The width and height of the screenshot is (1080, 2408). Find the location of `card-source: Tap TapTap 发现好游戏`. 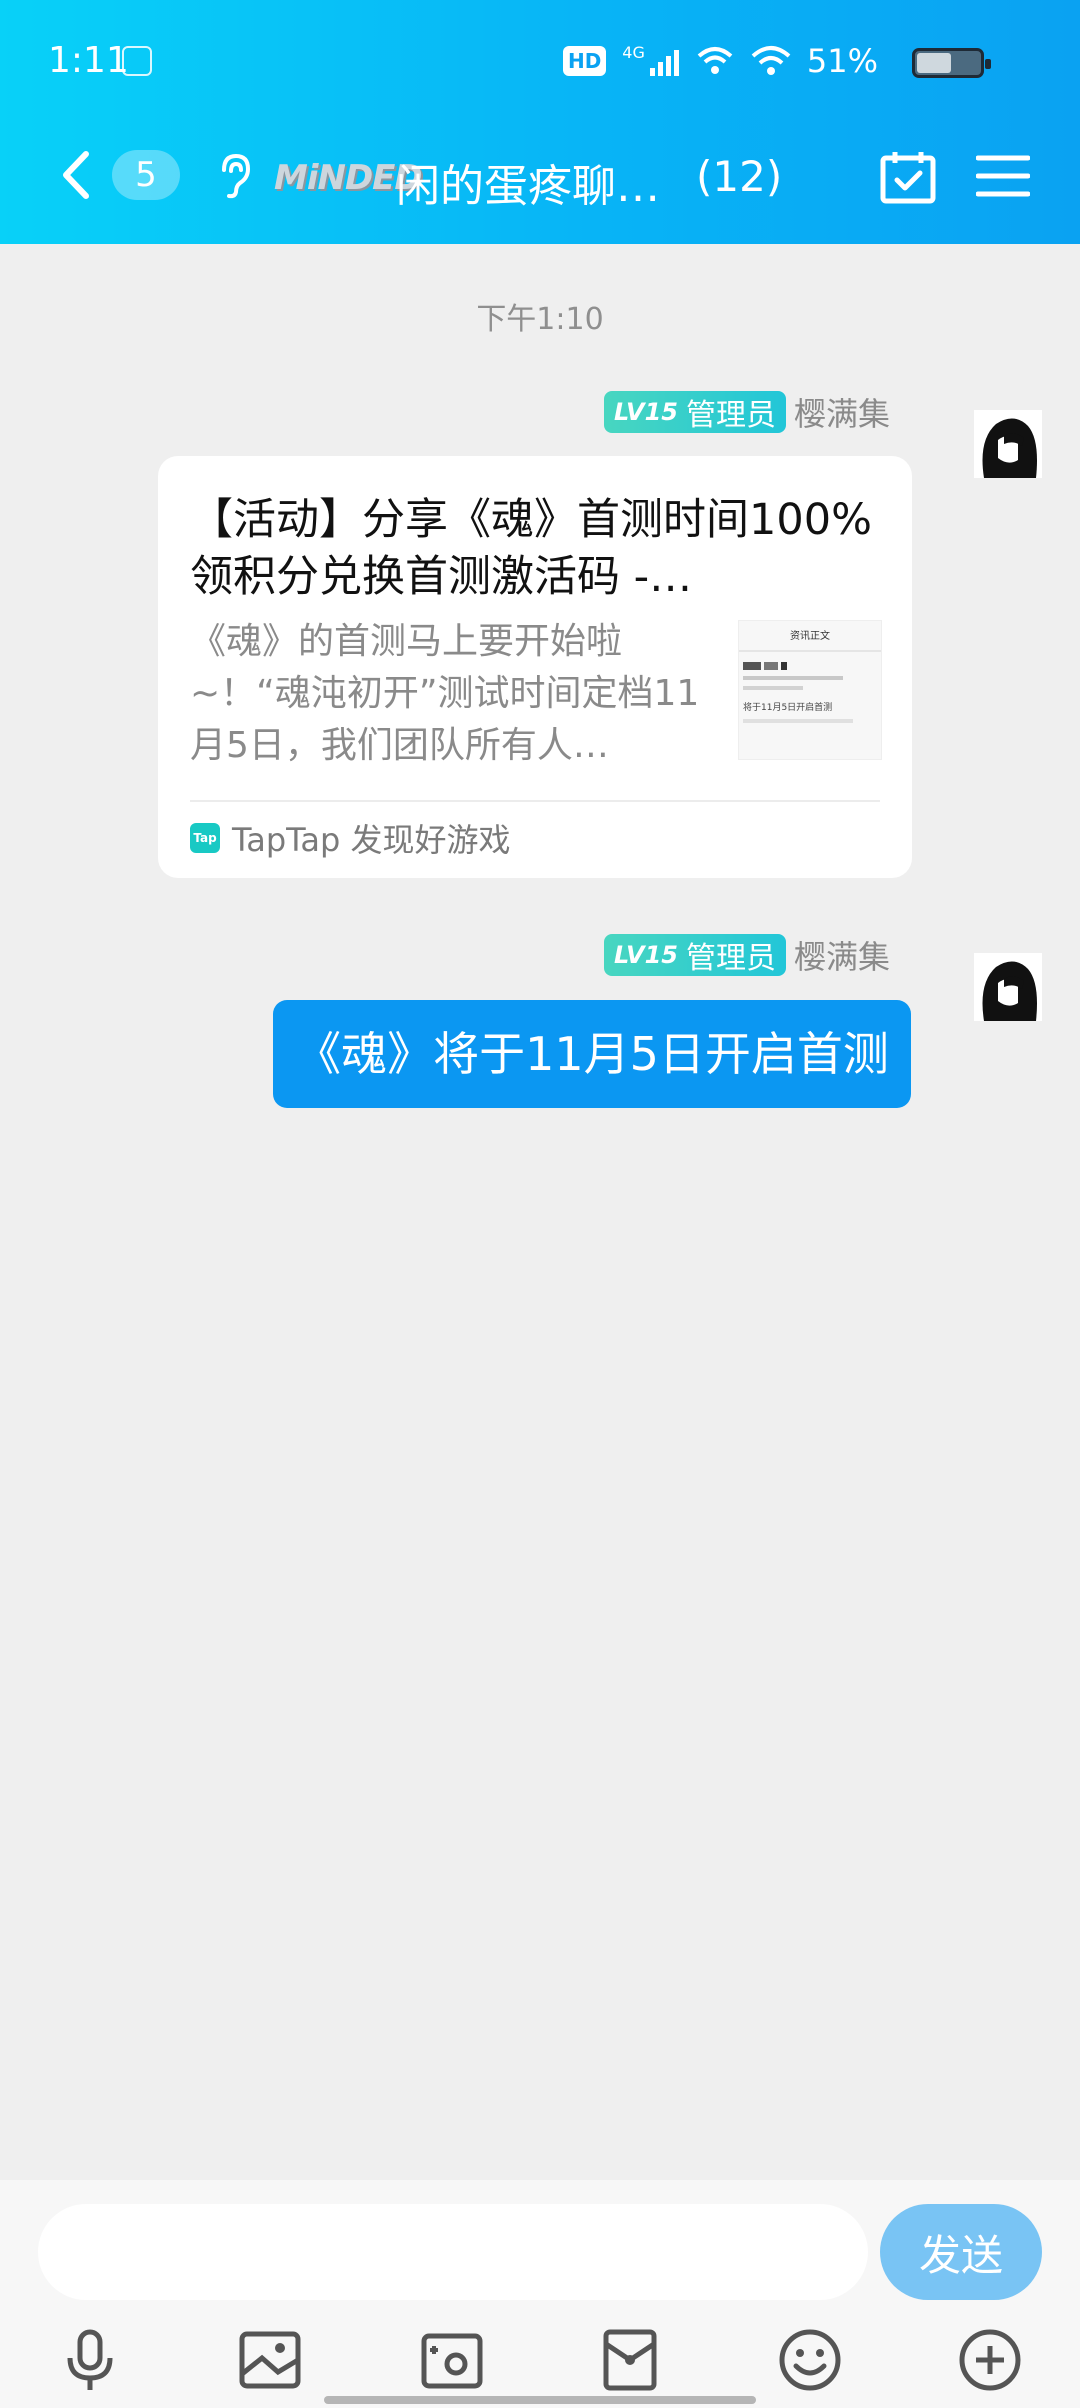

card-source: Tap TapTap 发现好游戏 is located at coordinates (350, 838).